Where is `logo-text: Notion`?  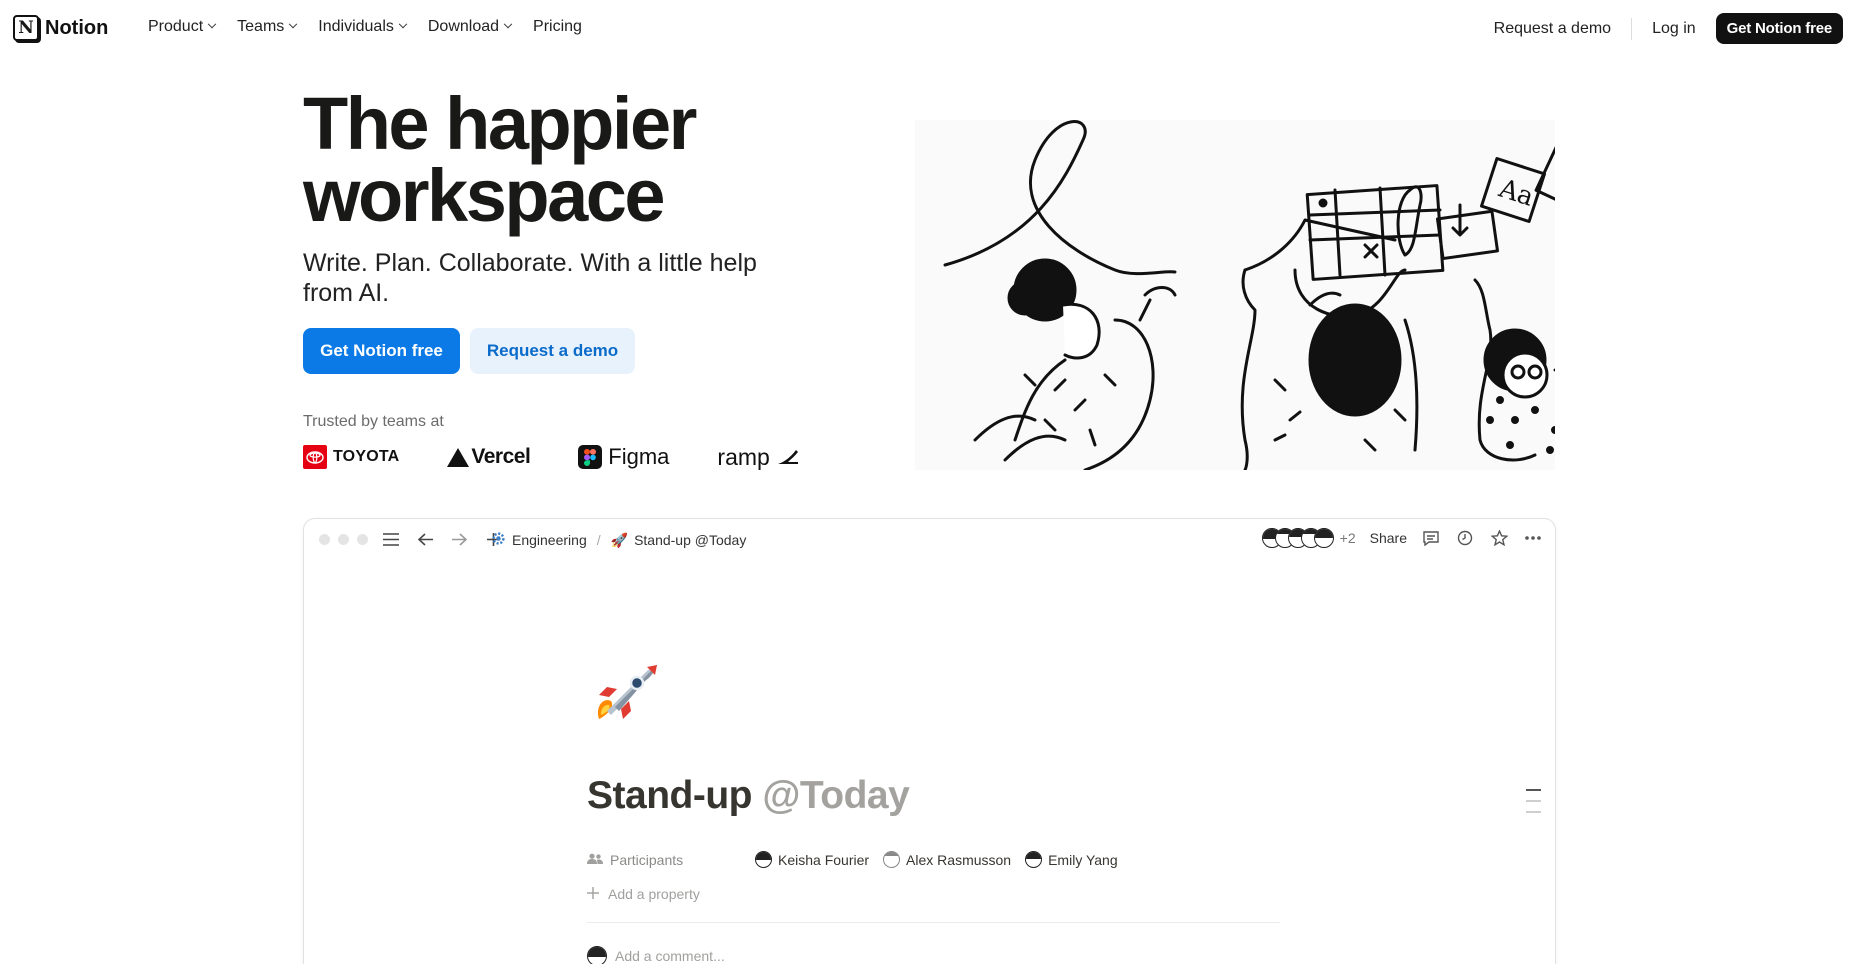 logo-text: Notion is located at coordinates (77, 27).